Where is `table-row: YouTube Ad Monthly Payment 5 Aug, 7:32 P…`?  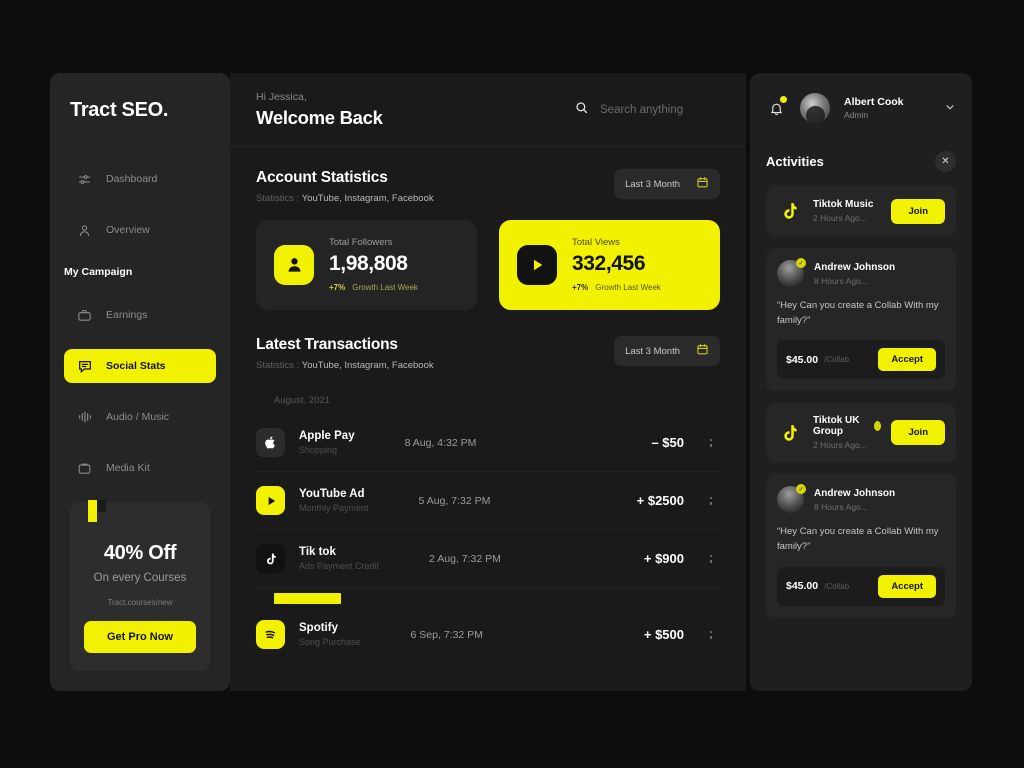 table-row: YouTube Ad Monthly Payment 5 Aug, 7:32 P… is located at coordinates (488, 501).